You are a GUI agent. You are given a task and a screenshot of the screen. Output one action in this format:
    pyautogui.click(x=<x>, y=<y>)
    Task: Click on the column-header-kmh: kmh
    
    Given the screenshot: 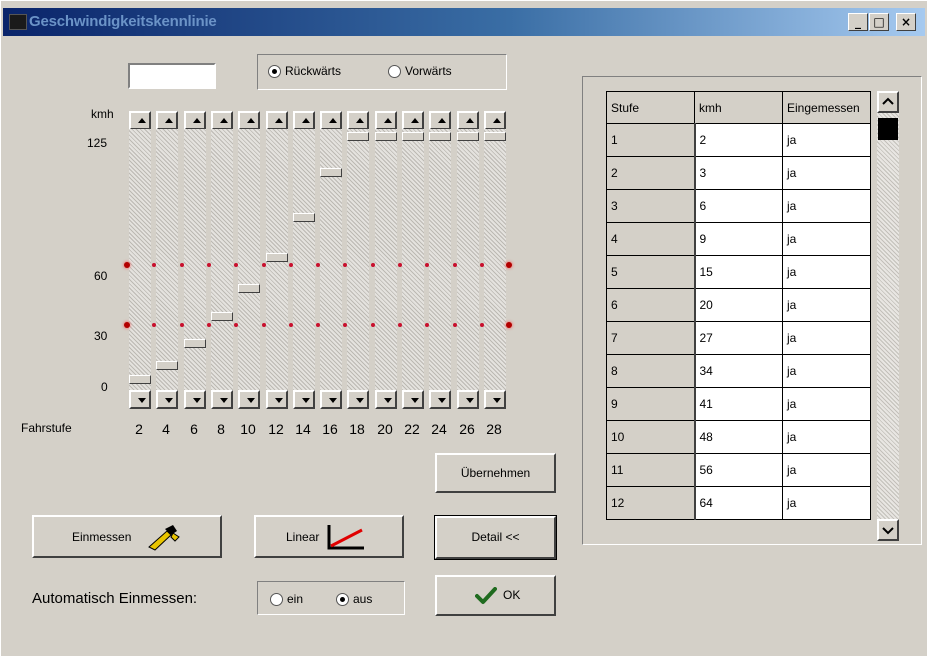 What is the action you would take?
    pyautogui.click(x=738, y=107)
    